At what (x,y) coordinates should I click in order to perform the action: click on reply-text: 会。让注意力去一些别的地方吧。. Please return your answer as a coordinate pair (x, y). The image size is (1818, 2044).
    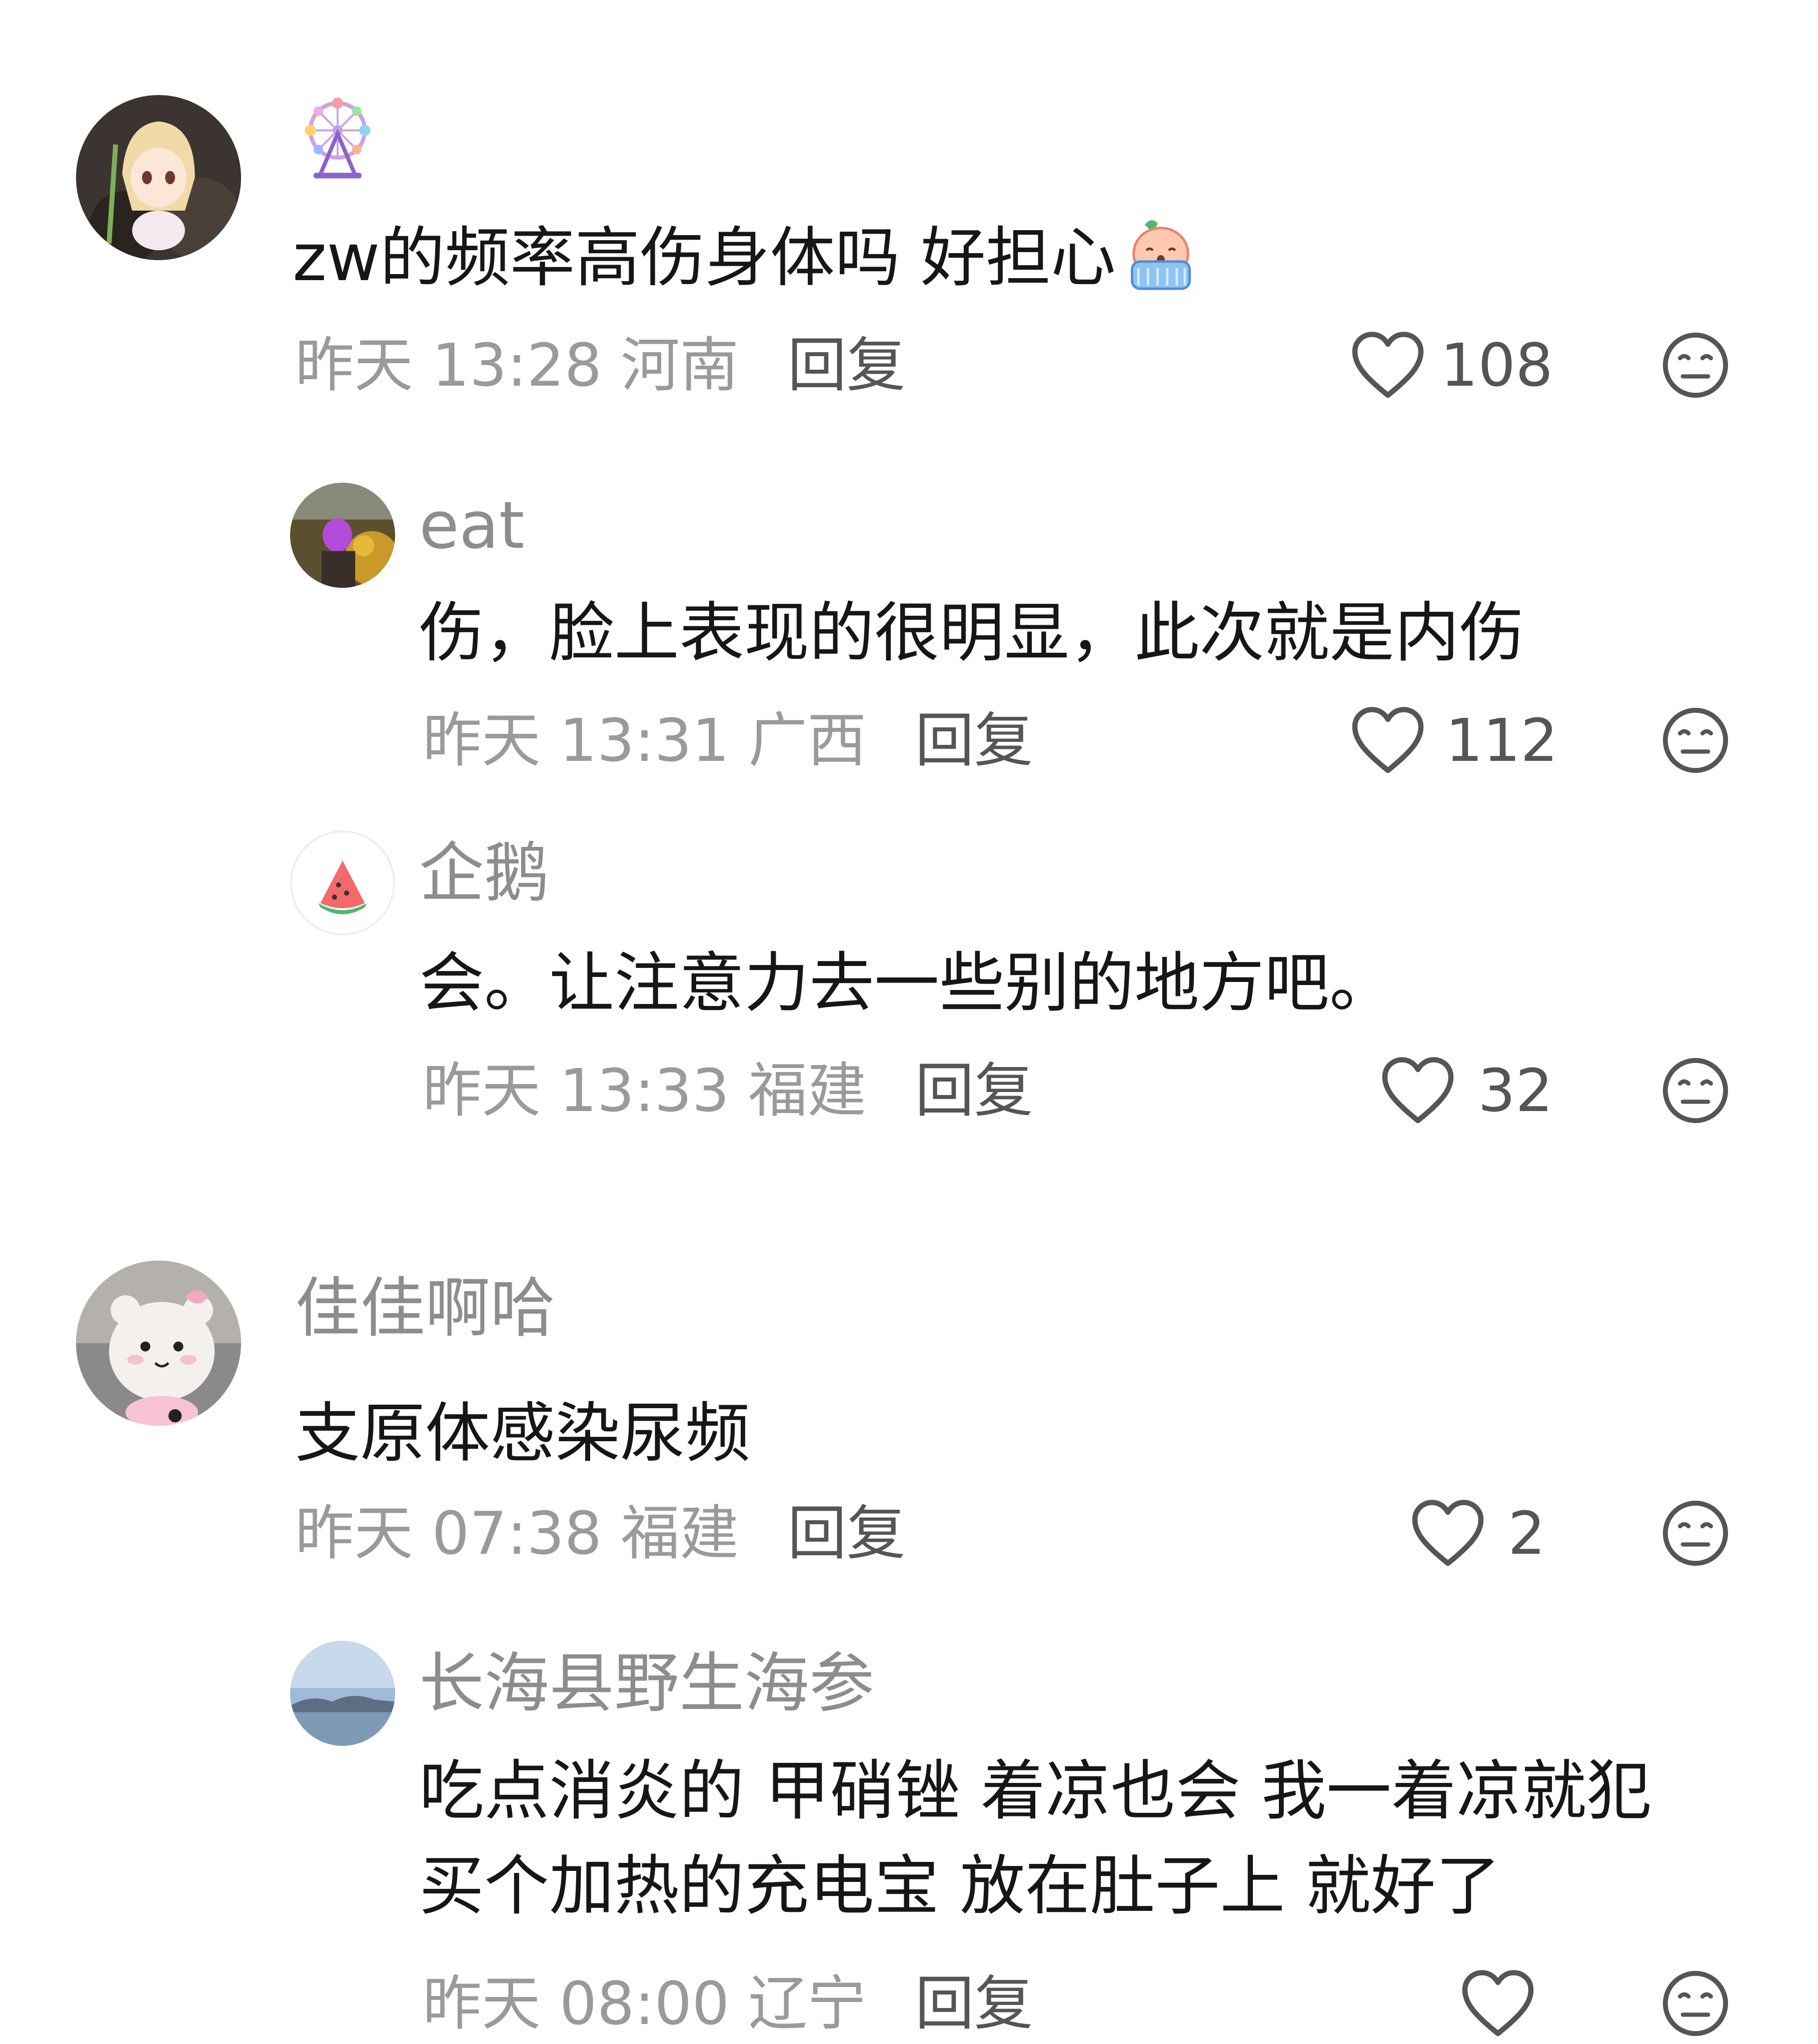
    Looking at the image, I should click on (907, 983).